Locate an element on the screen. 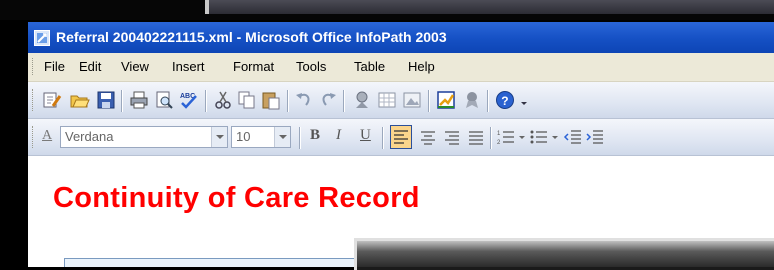  menu-edit: Edit is located at coordinates (90, 66).